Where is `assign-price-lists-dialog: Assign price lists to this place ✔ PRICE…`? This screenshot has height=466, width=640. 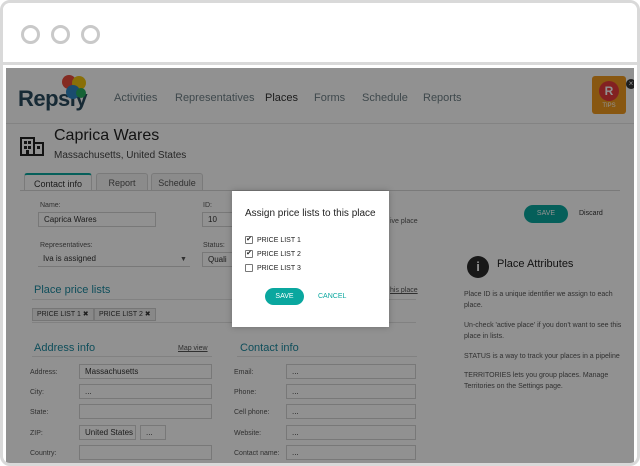 assign-price-lists-dialog: Assign price lists to this place ✔ PRICE… is located at coordinates (310, 259).